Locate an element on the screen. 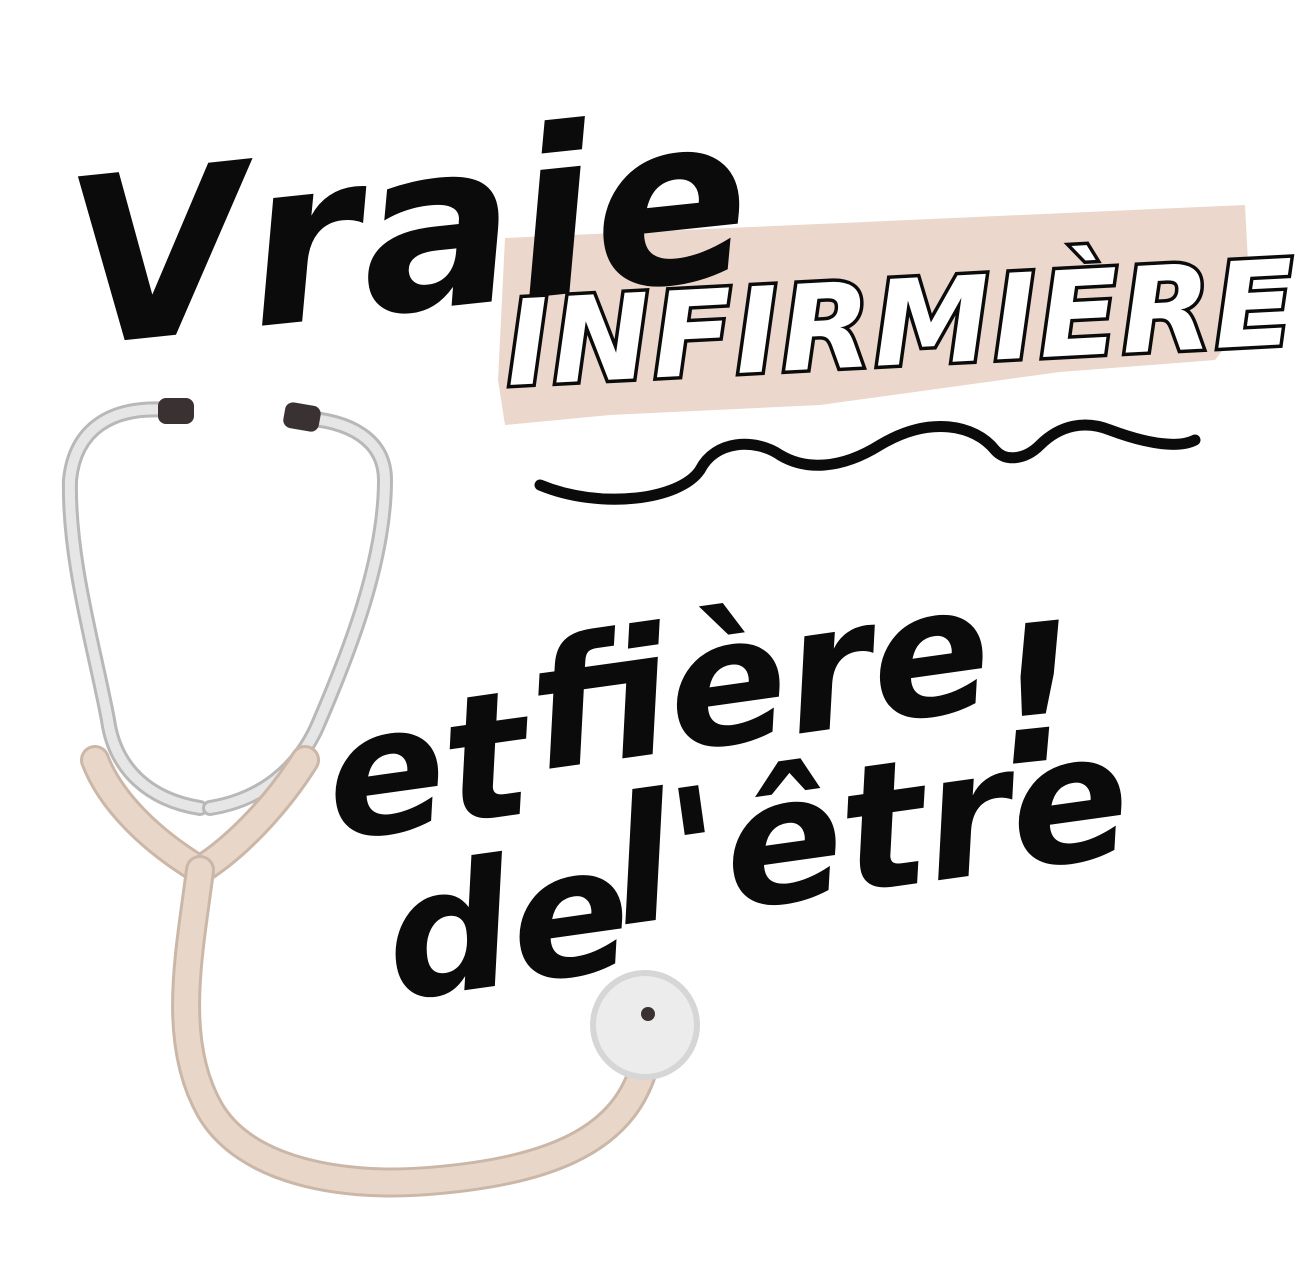  left-earpiece is located at coordinates (176, 411).